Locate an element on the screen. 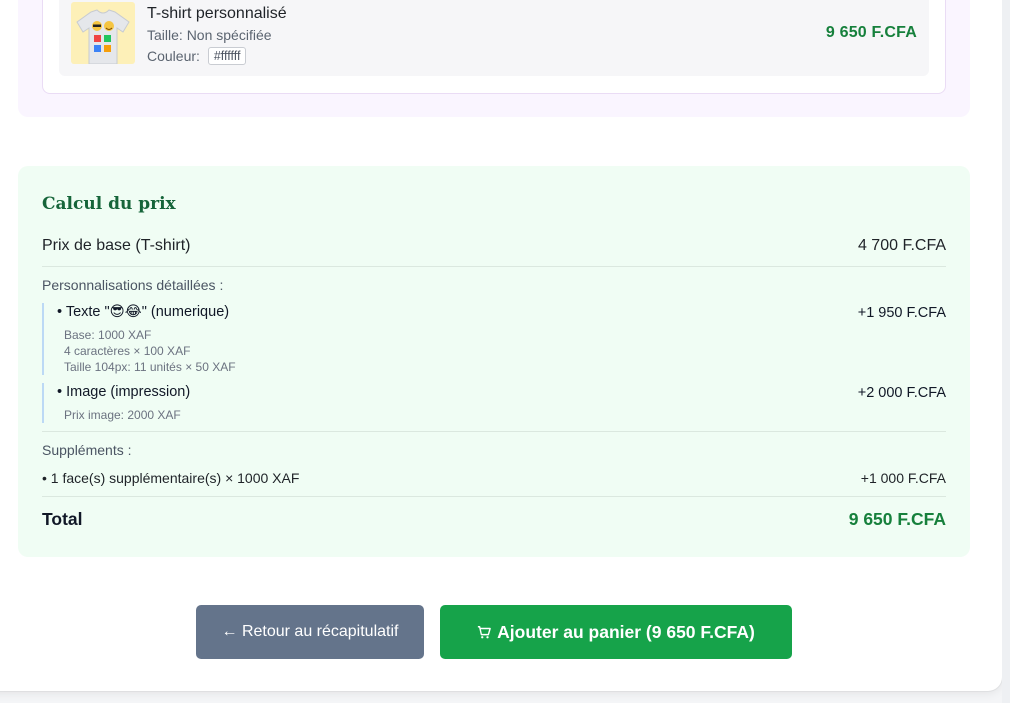 This screenshot has width=1010, height=703. page-edge is located at coordinates (1006, 351).